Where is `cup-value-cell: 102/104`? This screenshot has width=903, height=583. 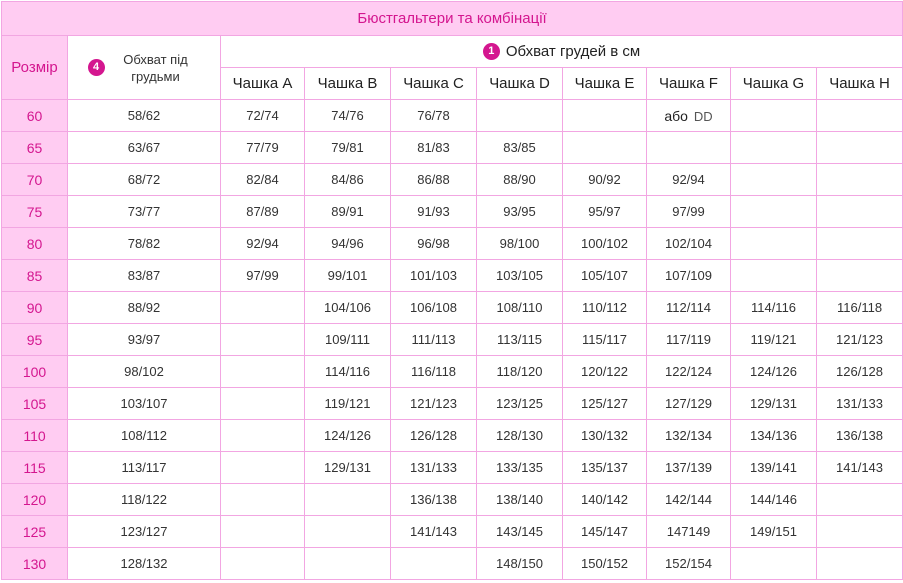 cup-value-cell: 102/104 is located at coordinates (688, 243).